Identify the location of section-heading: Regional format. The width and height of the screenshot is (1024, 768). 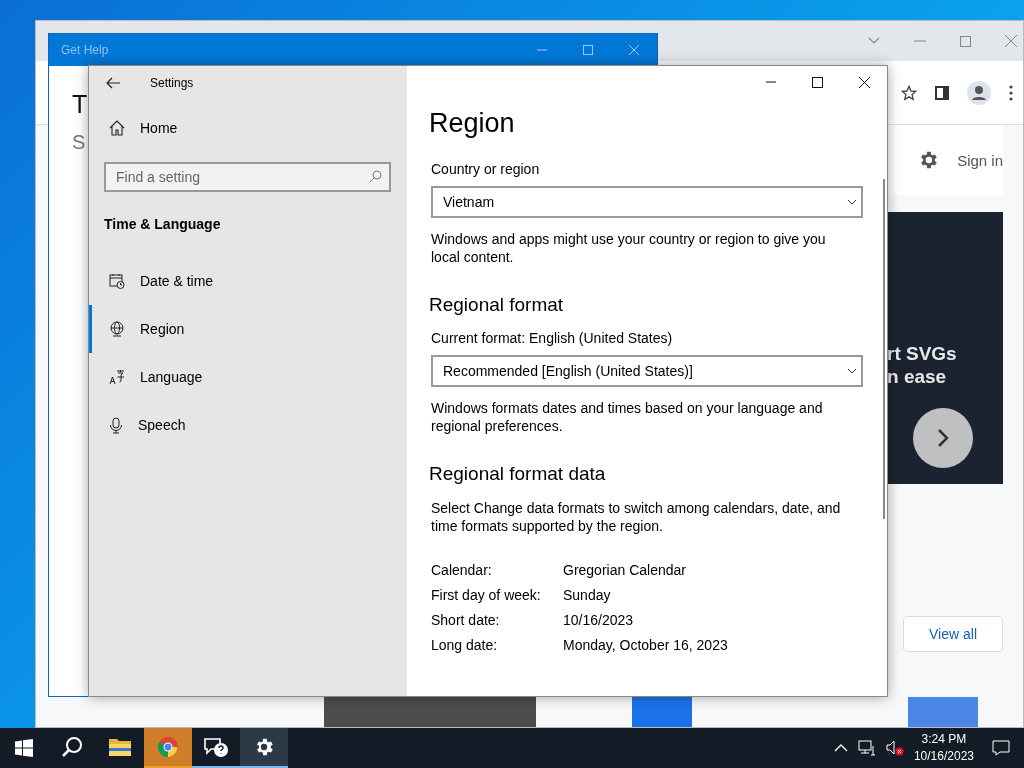
(497, 305).